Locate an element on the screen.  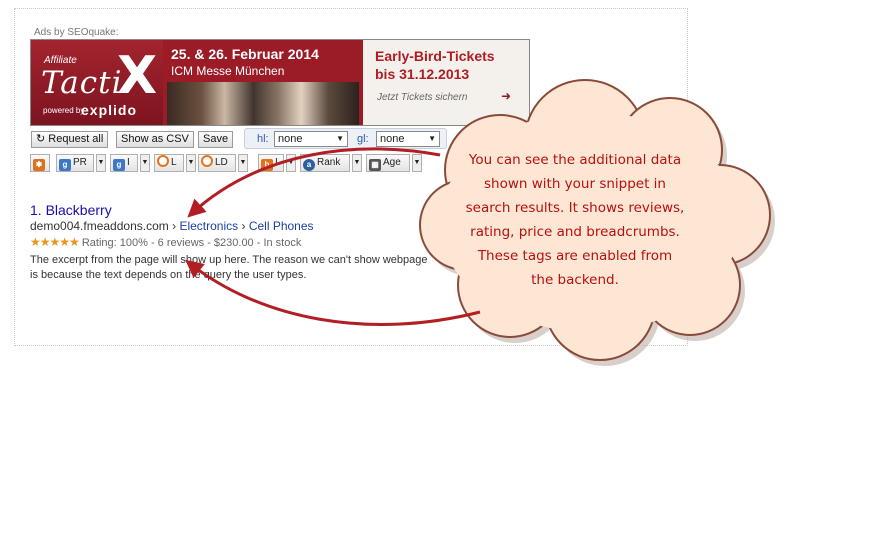
callout-arrow-upper is located at coordinates (314, 182).